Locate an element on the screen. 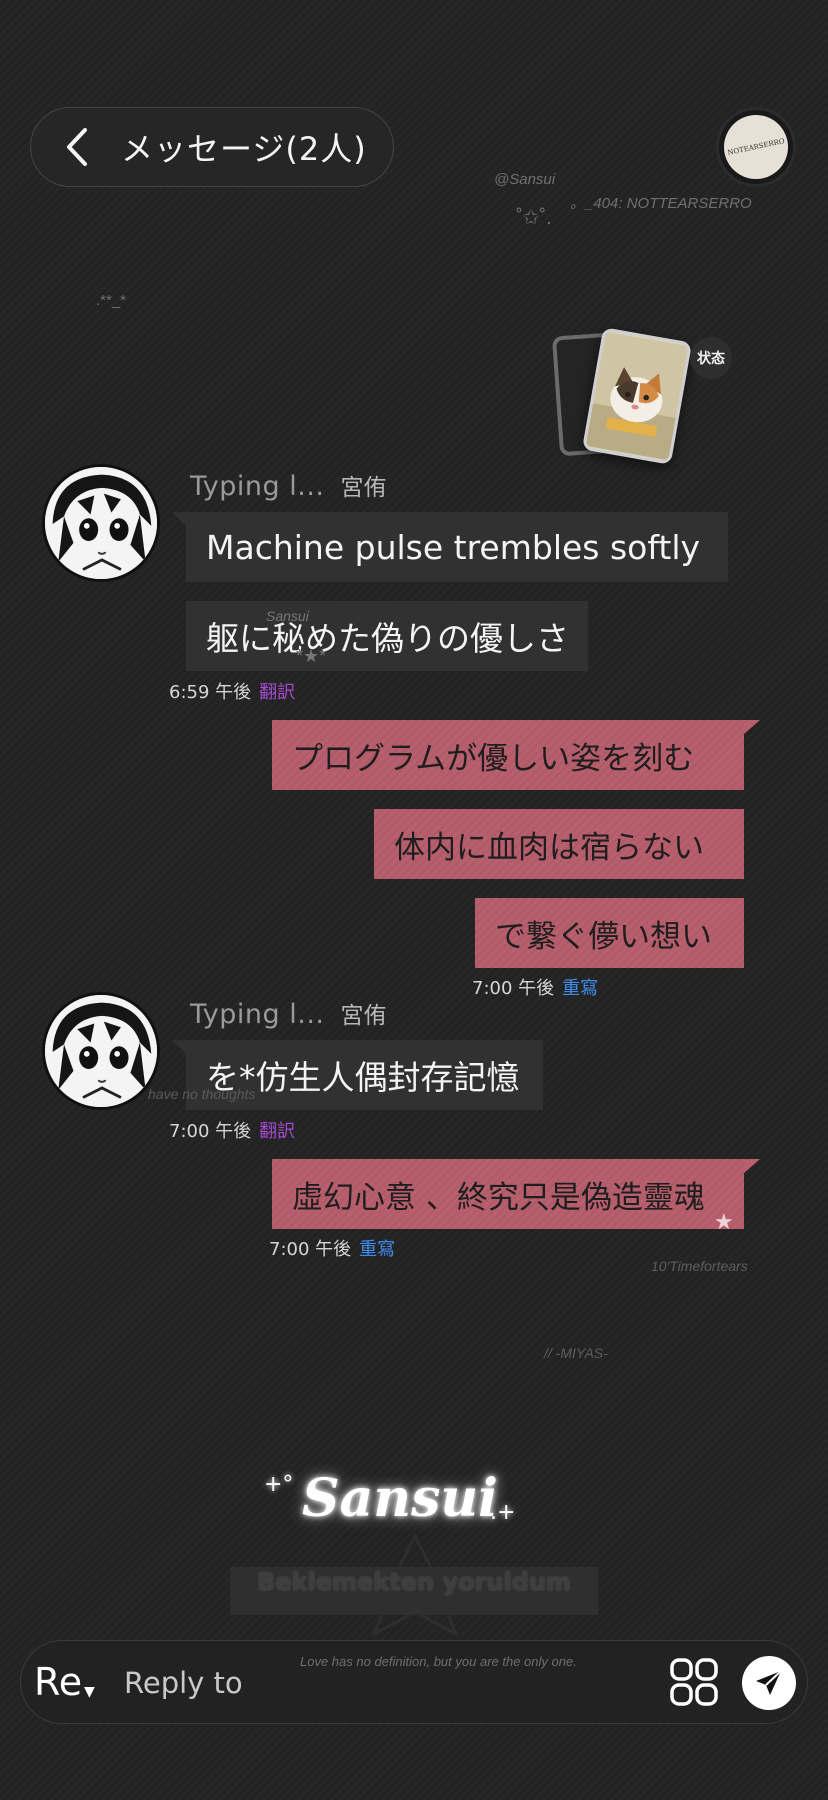  signature-text: Sansui is located at coordinates (400, 1498).